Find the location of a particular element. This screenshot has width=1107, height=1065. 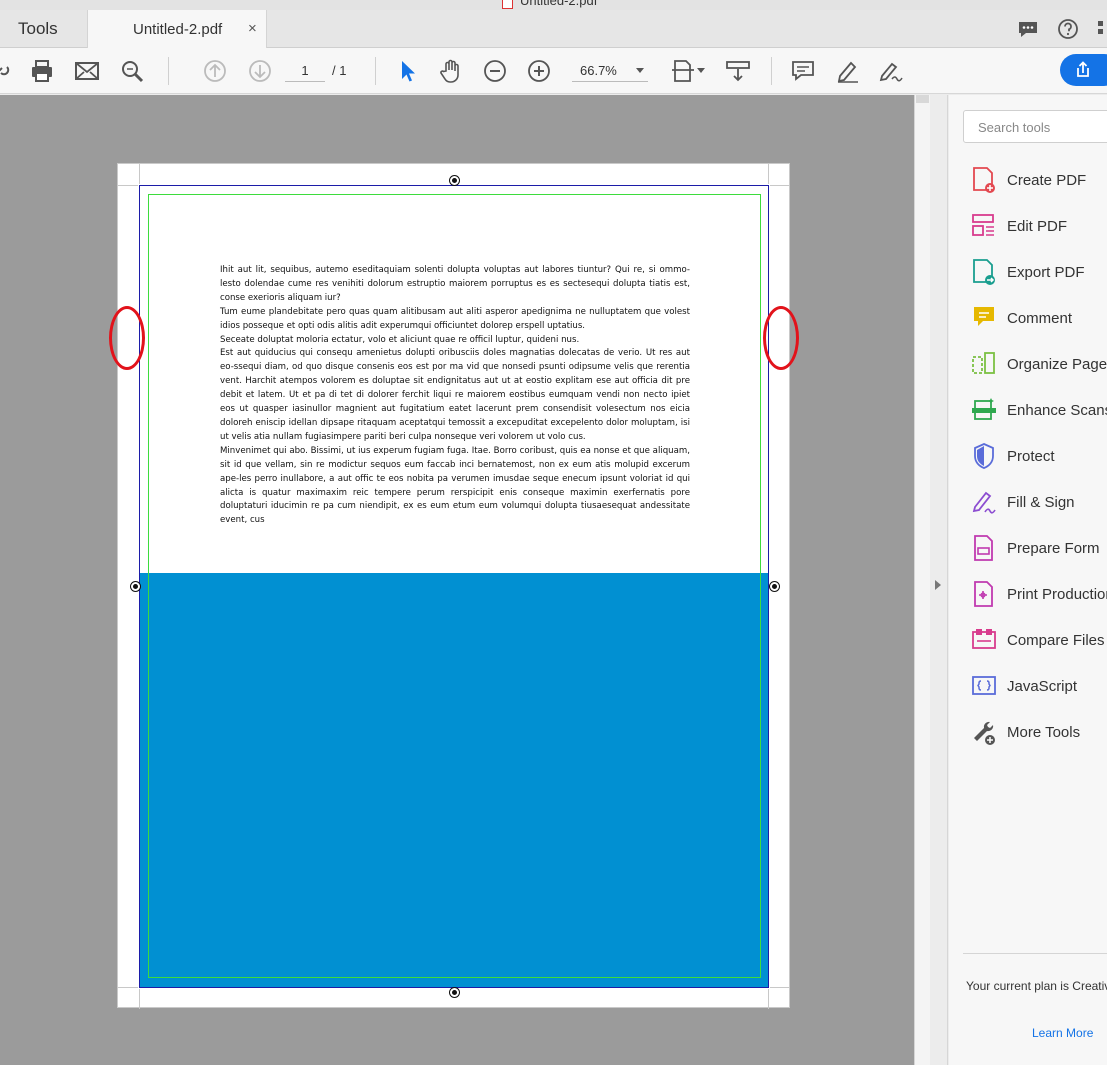

tool-more-tools: More Tools is located at coordinates (1039, 733).